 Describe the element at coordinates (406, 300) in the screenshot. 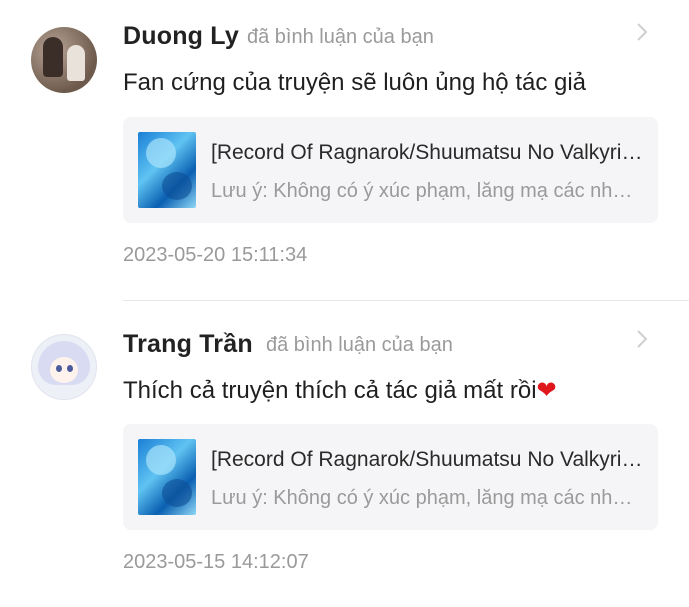

I see `divider` at that location.